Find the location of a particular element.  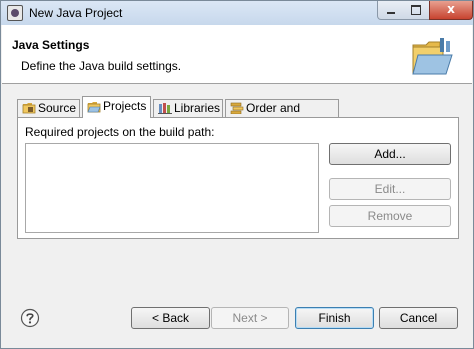

tab-libraries: Libraries is located at coordinates (188, 108).